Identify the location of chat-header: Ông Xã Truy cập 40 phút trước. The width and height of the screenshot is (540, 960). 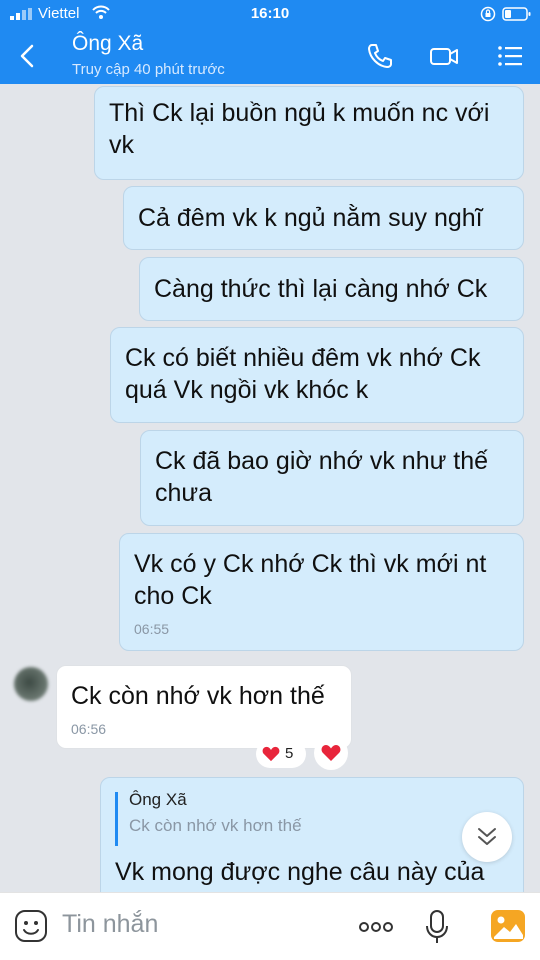
(270, 56).